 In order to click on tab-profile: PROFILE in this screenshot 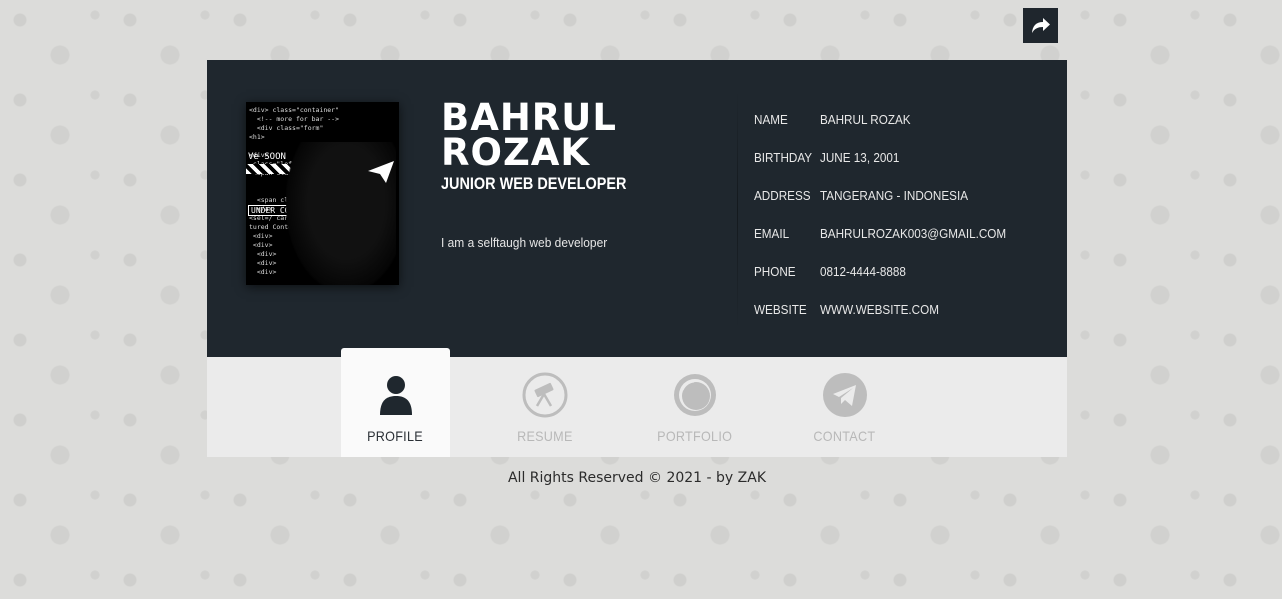, I will do `click(395, 402)`.